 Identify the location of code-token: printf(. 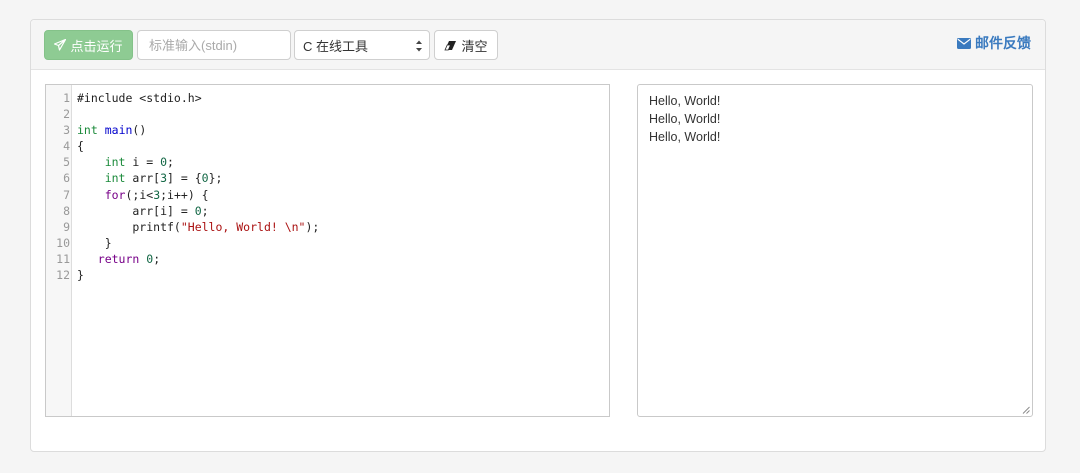
(129, 226).